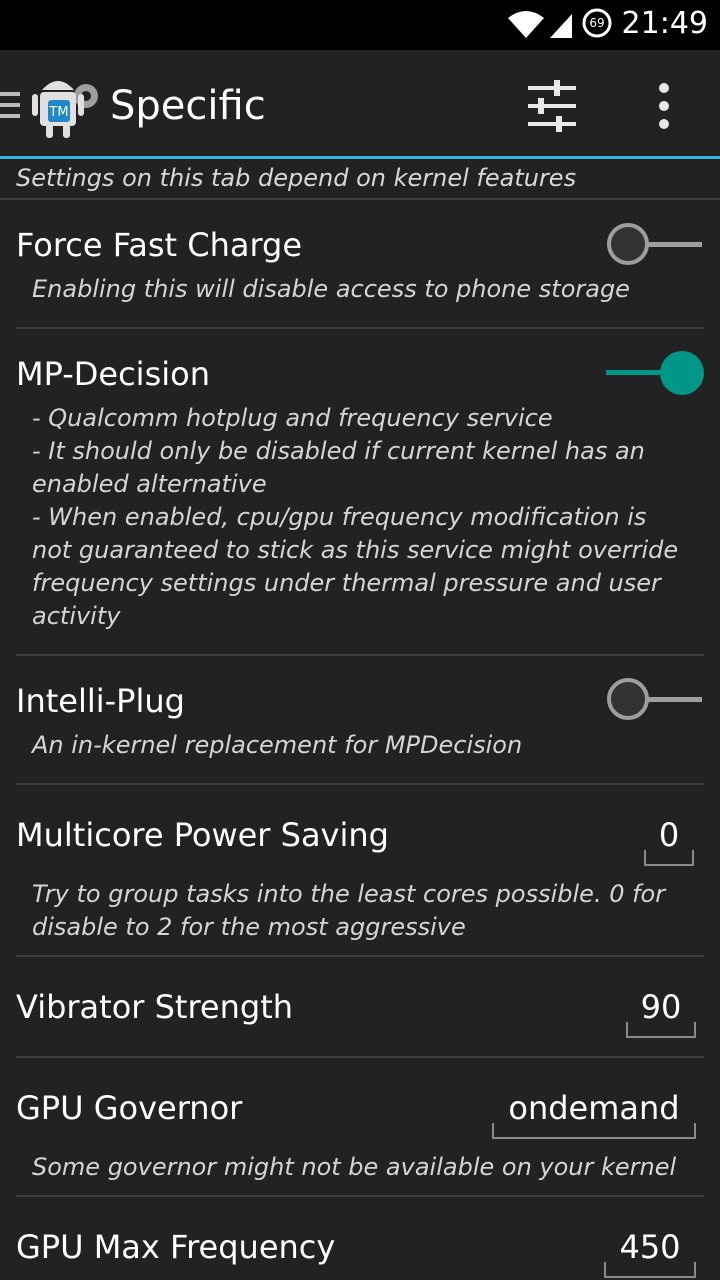 This screenshot has height=1280, width=720. Describe the element at coordinates (58, 112) in the screenshot. I see `svg-text: TM` at that location.